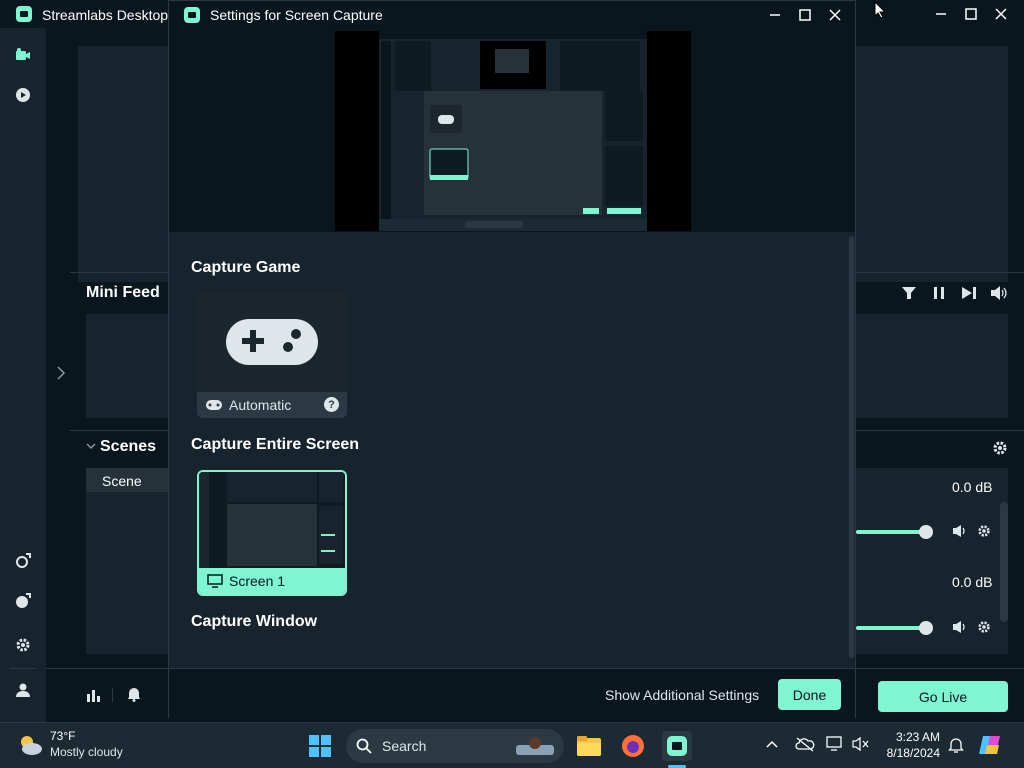  I want to click on channel2-volume-slider, so click(891, 628).